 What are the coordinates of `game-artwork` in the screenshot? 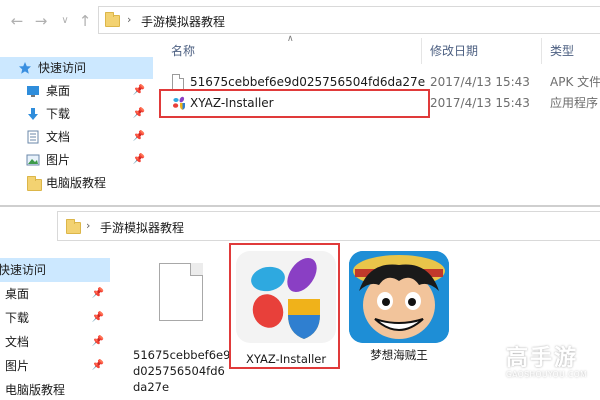 It's located at (399, 297).